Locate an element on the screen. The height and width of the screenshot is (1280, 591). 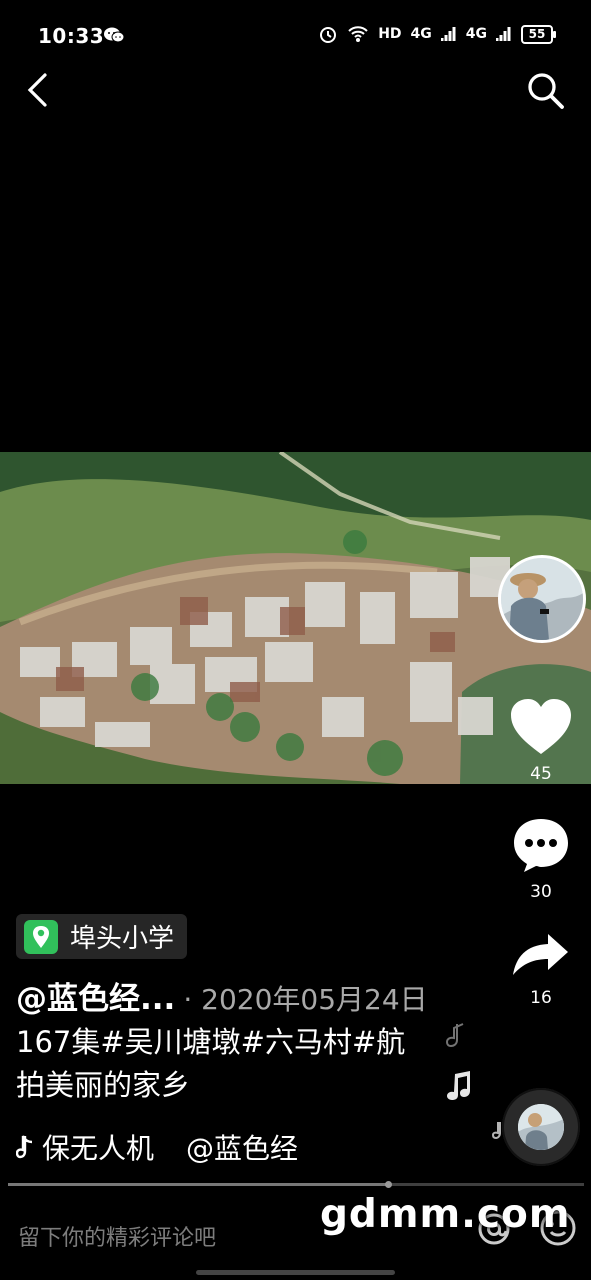
video-progress-fill is located at coordinates (198, 1184).